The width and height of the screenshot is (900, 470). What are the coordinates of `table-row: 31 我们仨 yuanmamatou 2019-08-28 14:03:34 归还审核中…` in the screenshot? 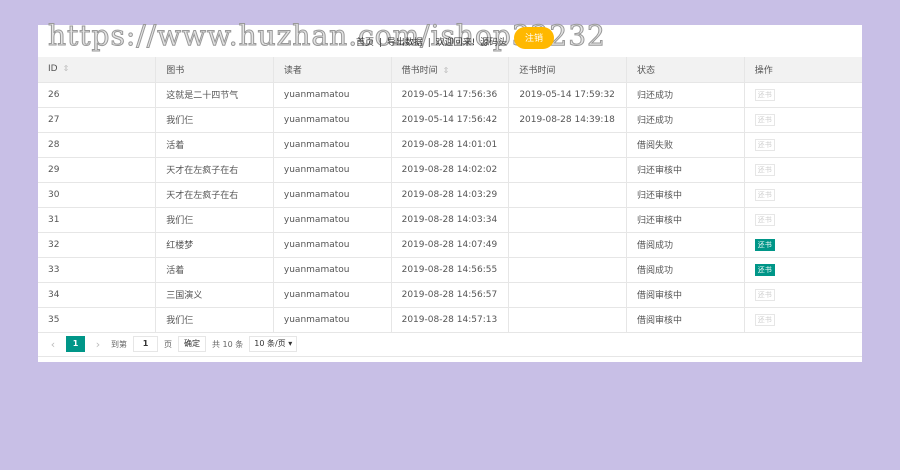 It's located at (450, 220).